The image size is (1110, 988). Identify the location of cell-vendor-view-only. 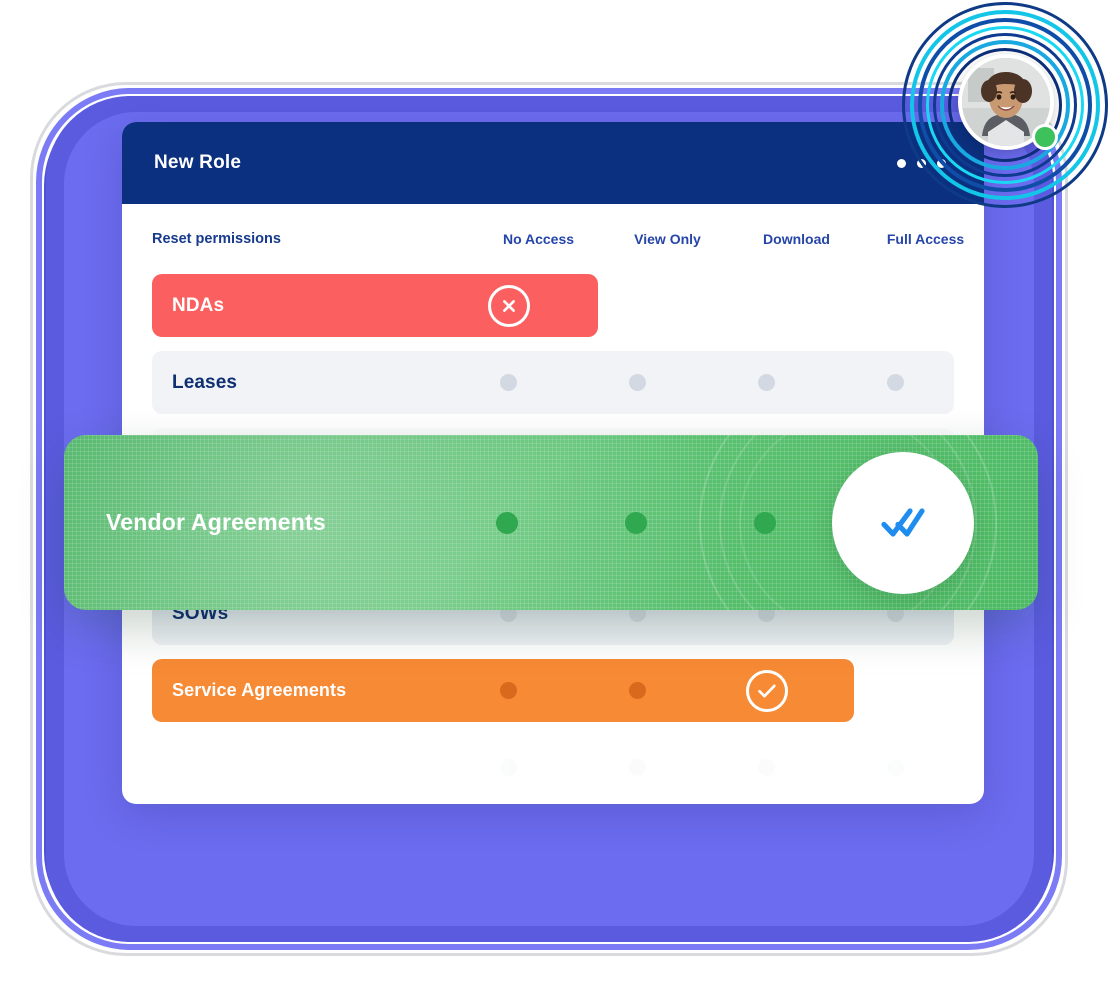
(635, 522).